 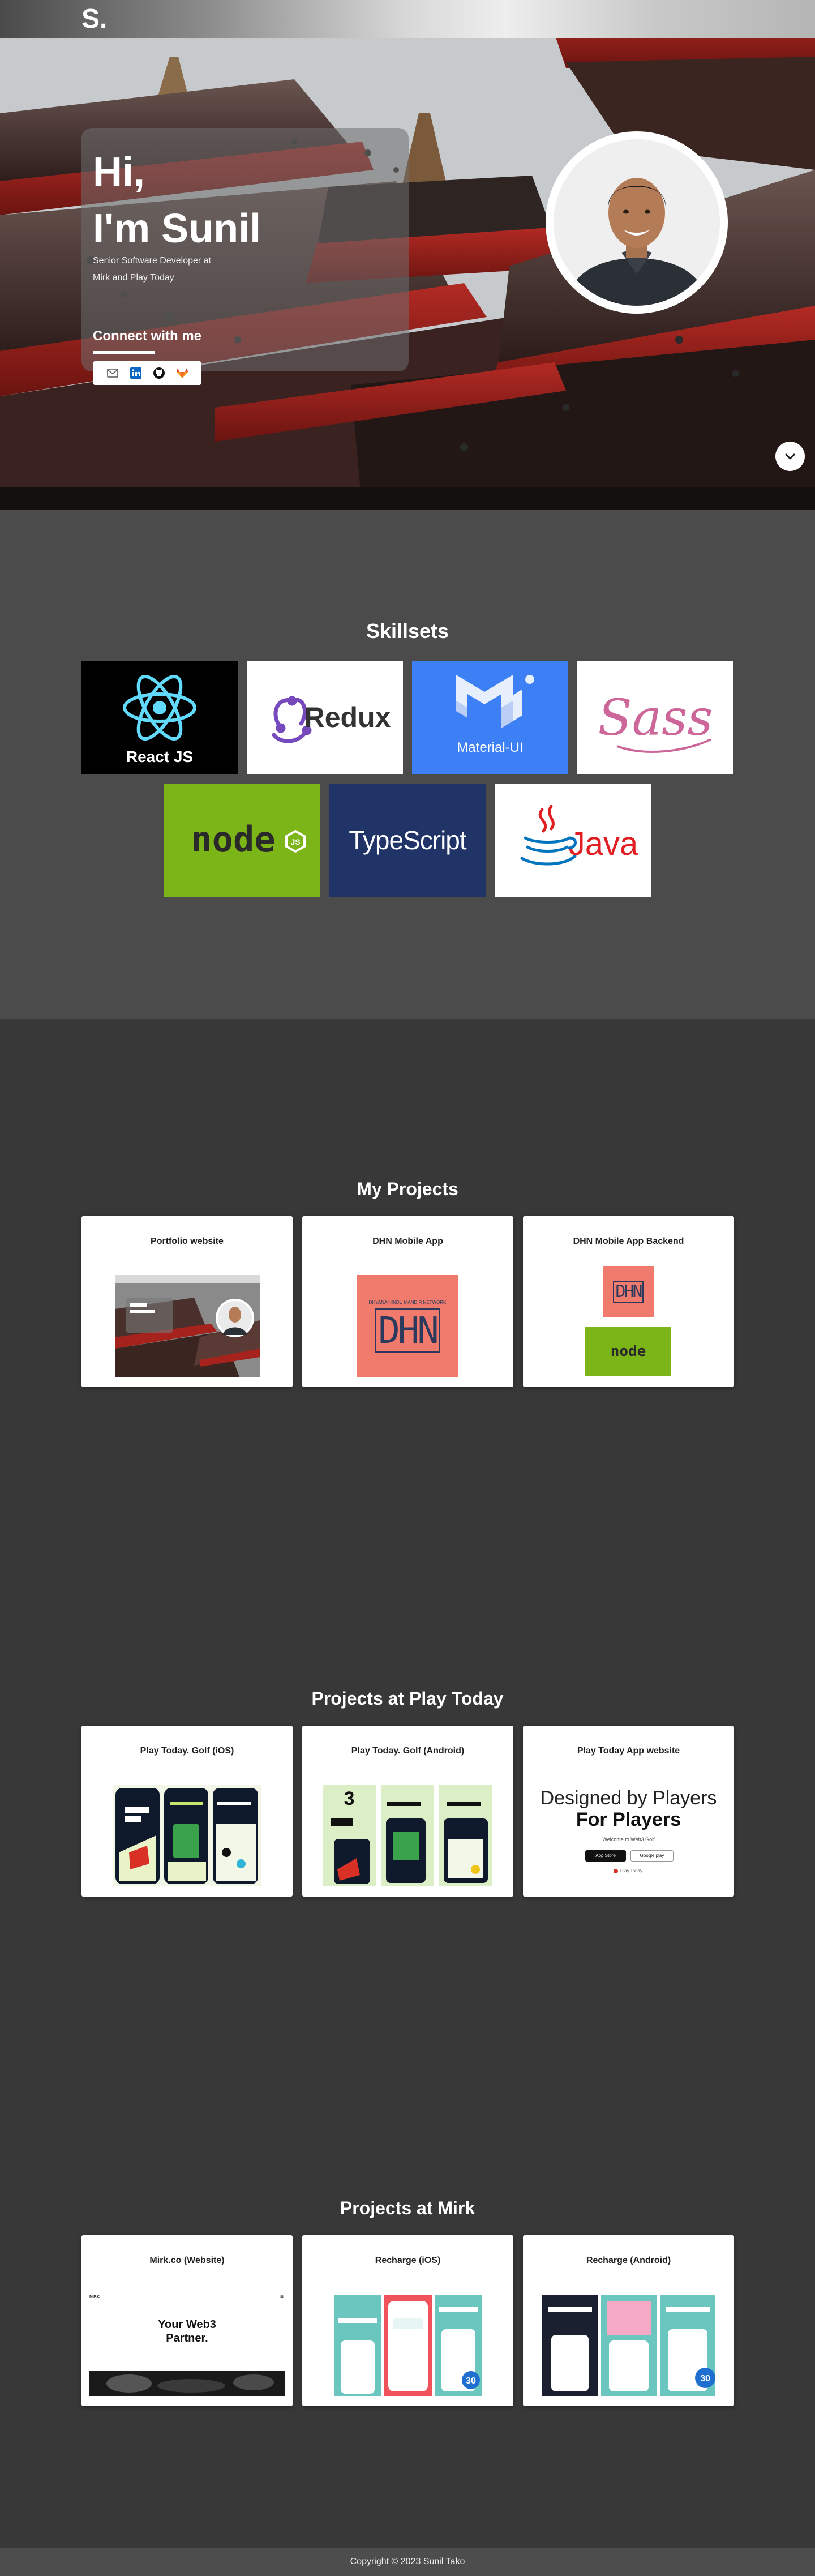 I want to click on copyright-text: Copyright © 2023 Sunil Tako, so click(x=407, y=2561).